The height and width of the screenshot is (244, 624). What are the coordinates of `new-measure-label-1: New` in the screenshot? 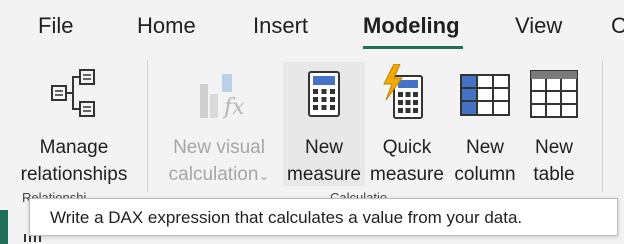 It's located at (323, 147).